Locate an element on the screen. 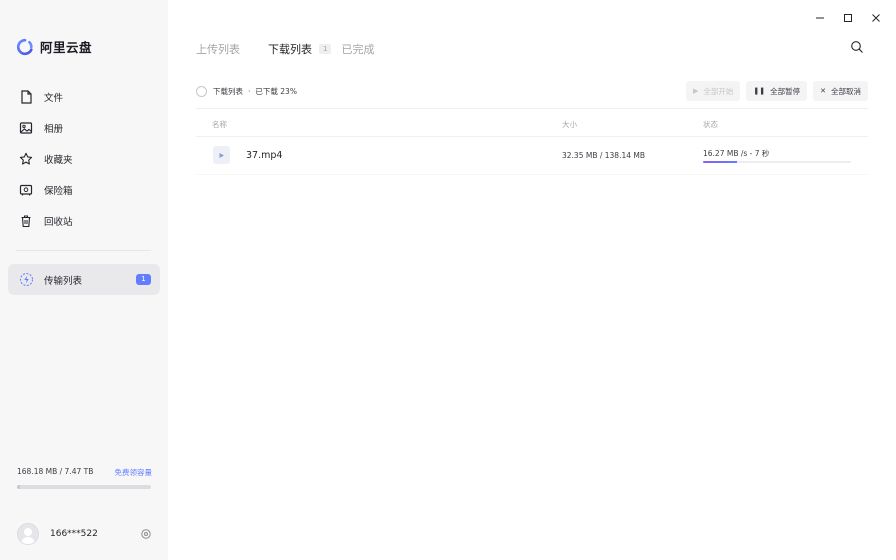 This screenshot has height=560, width=896. logo-icon is located at coordinates (24, 46).